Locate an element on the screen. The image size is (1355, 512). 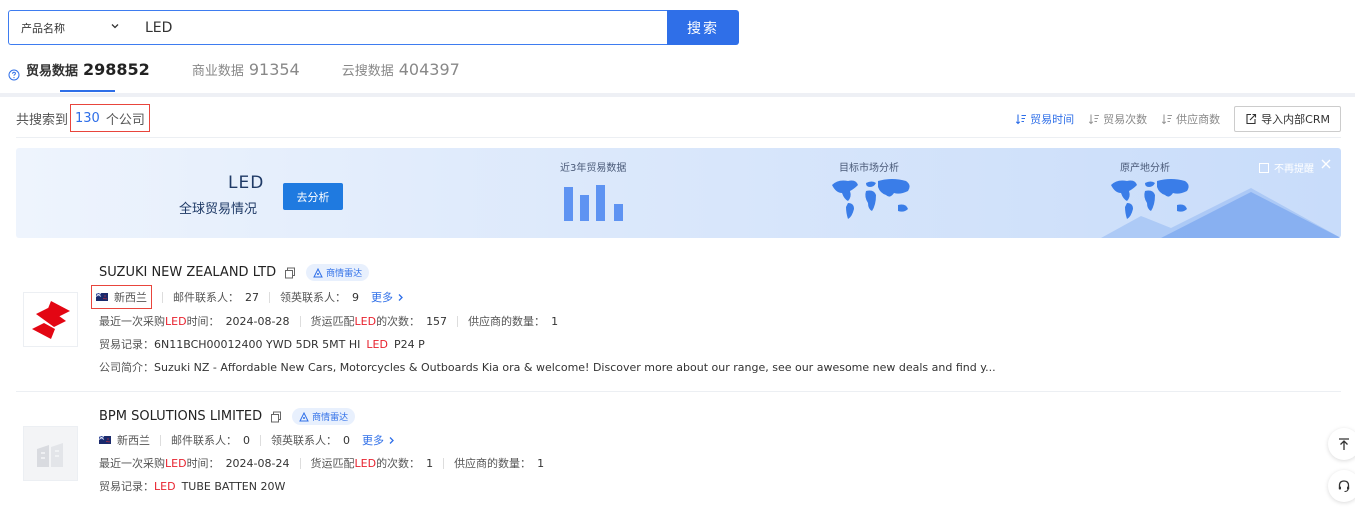
radar-icon is located at coordinates (304, 416).